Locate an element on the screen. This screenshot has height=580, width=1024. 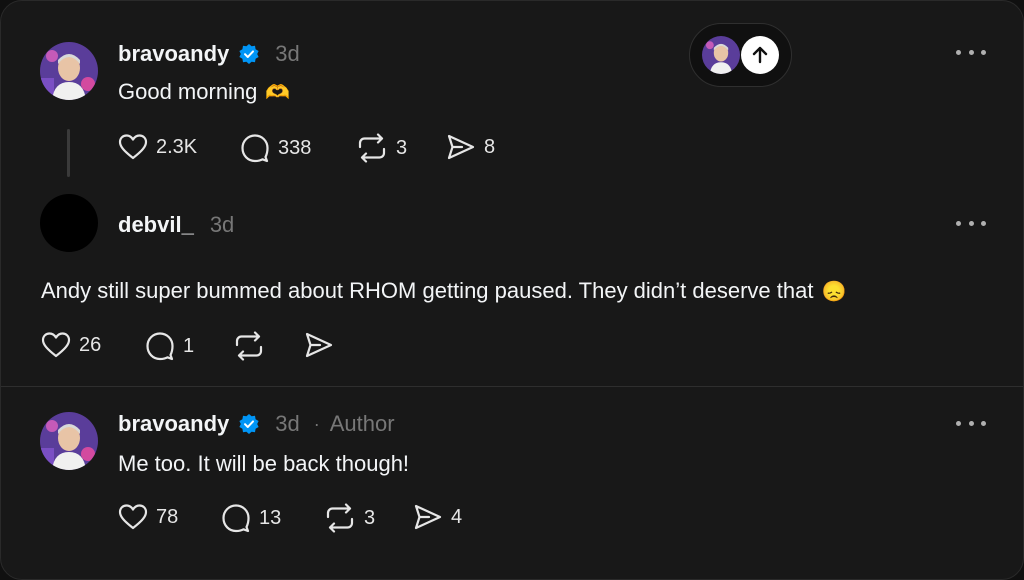
reply-count: 13 is located at coordinates (270, 517).